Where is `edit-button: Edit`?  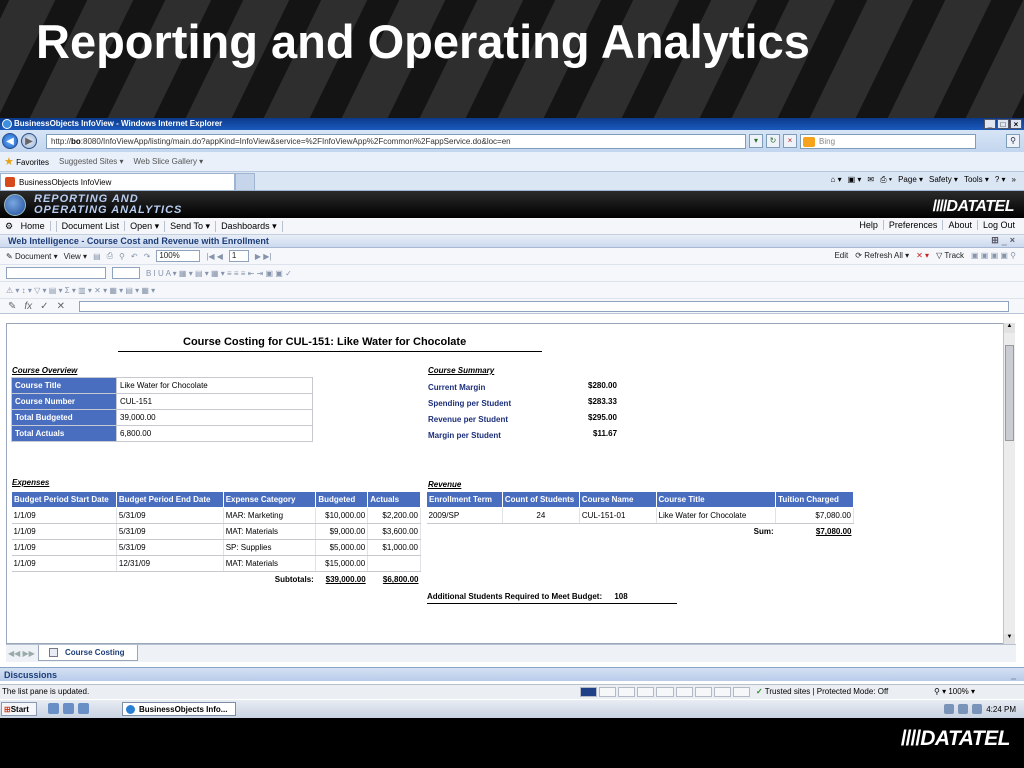 edit-button: Edit is located at coordinates (841, 255).